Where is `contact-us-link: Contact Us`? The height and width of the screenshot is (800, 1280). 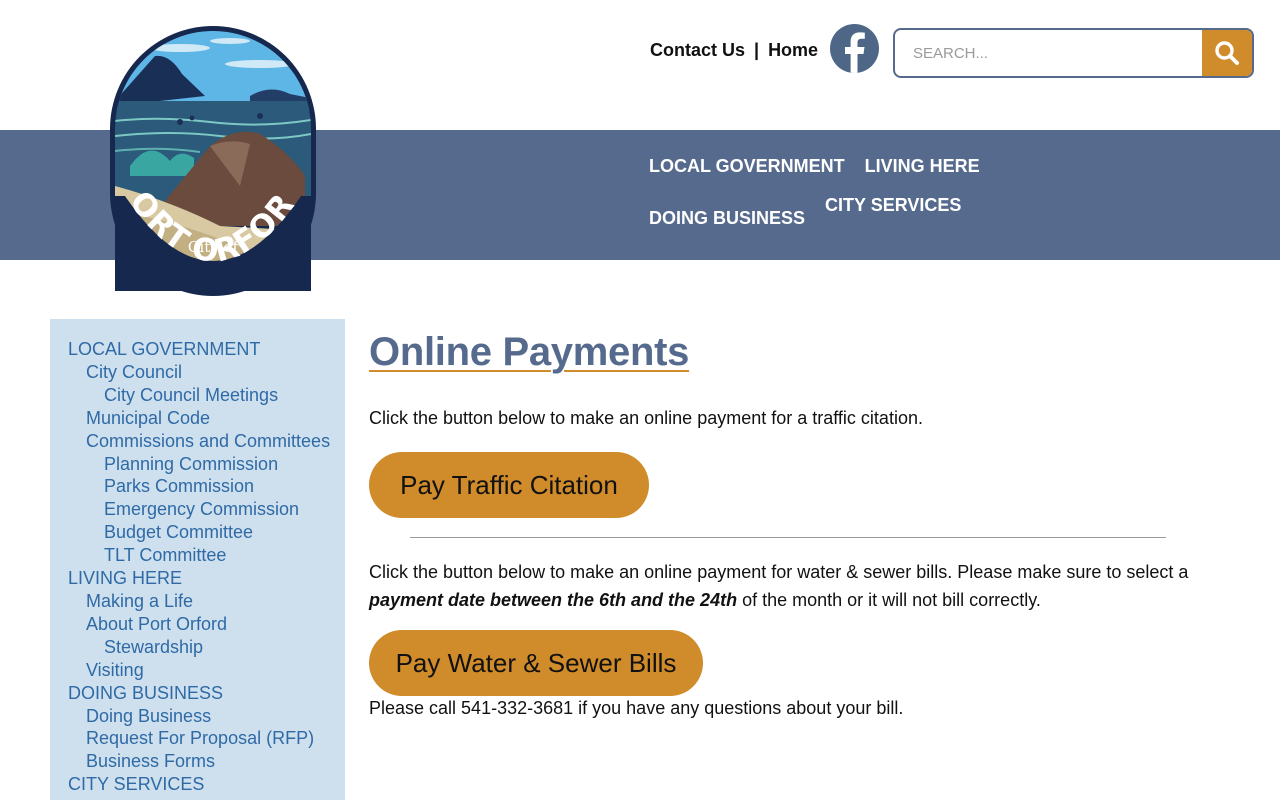
contact-us-link: Contact Us is located at coordinates (697, 50).